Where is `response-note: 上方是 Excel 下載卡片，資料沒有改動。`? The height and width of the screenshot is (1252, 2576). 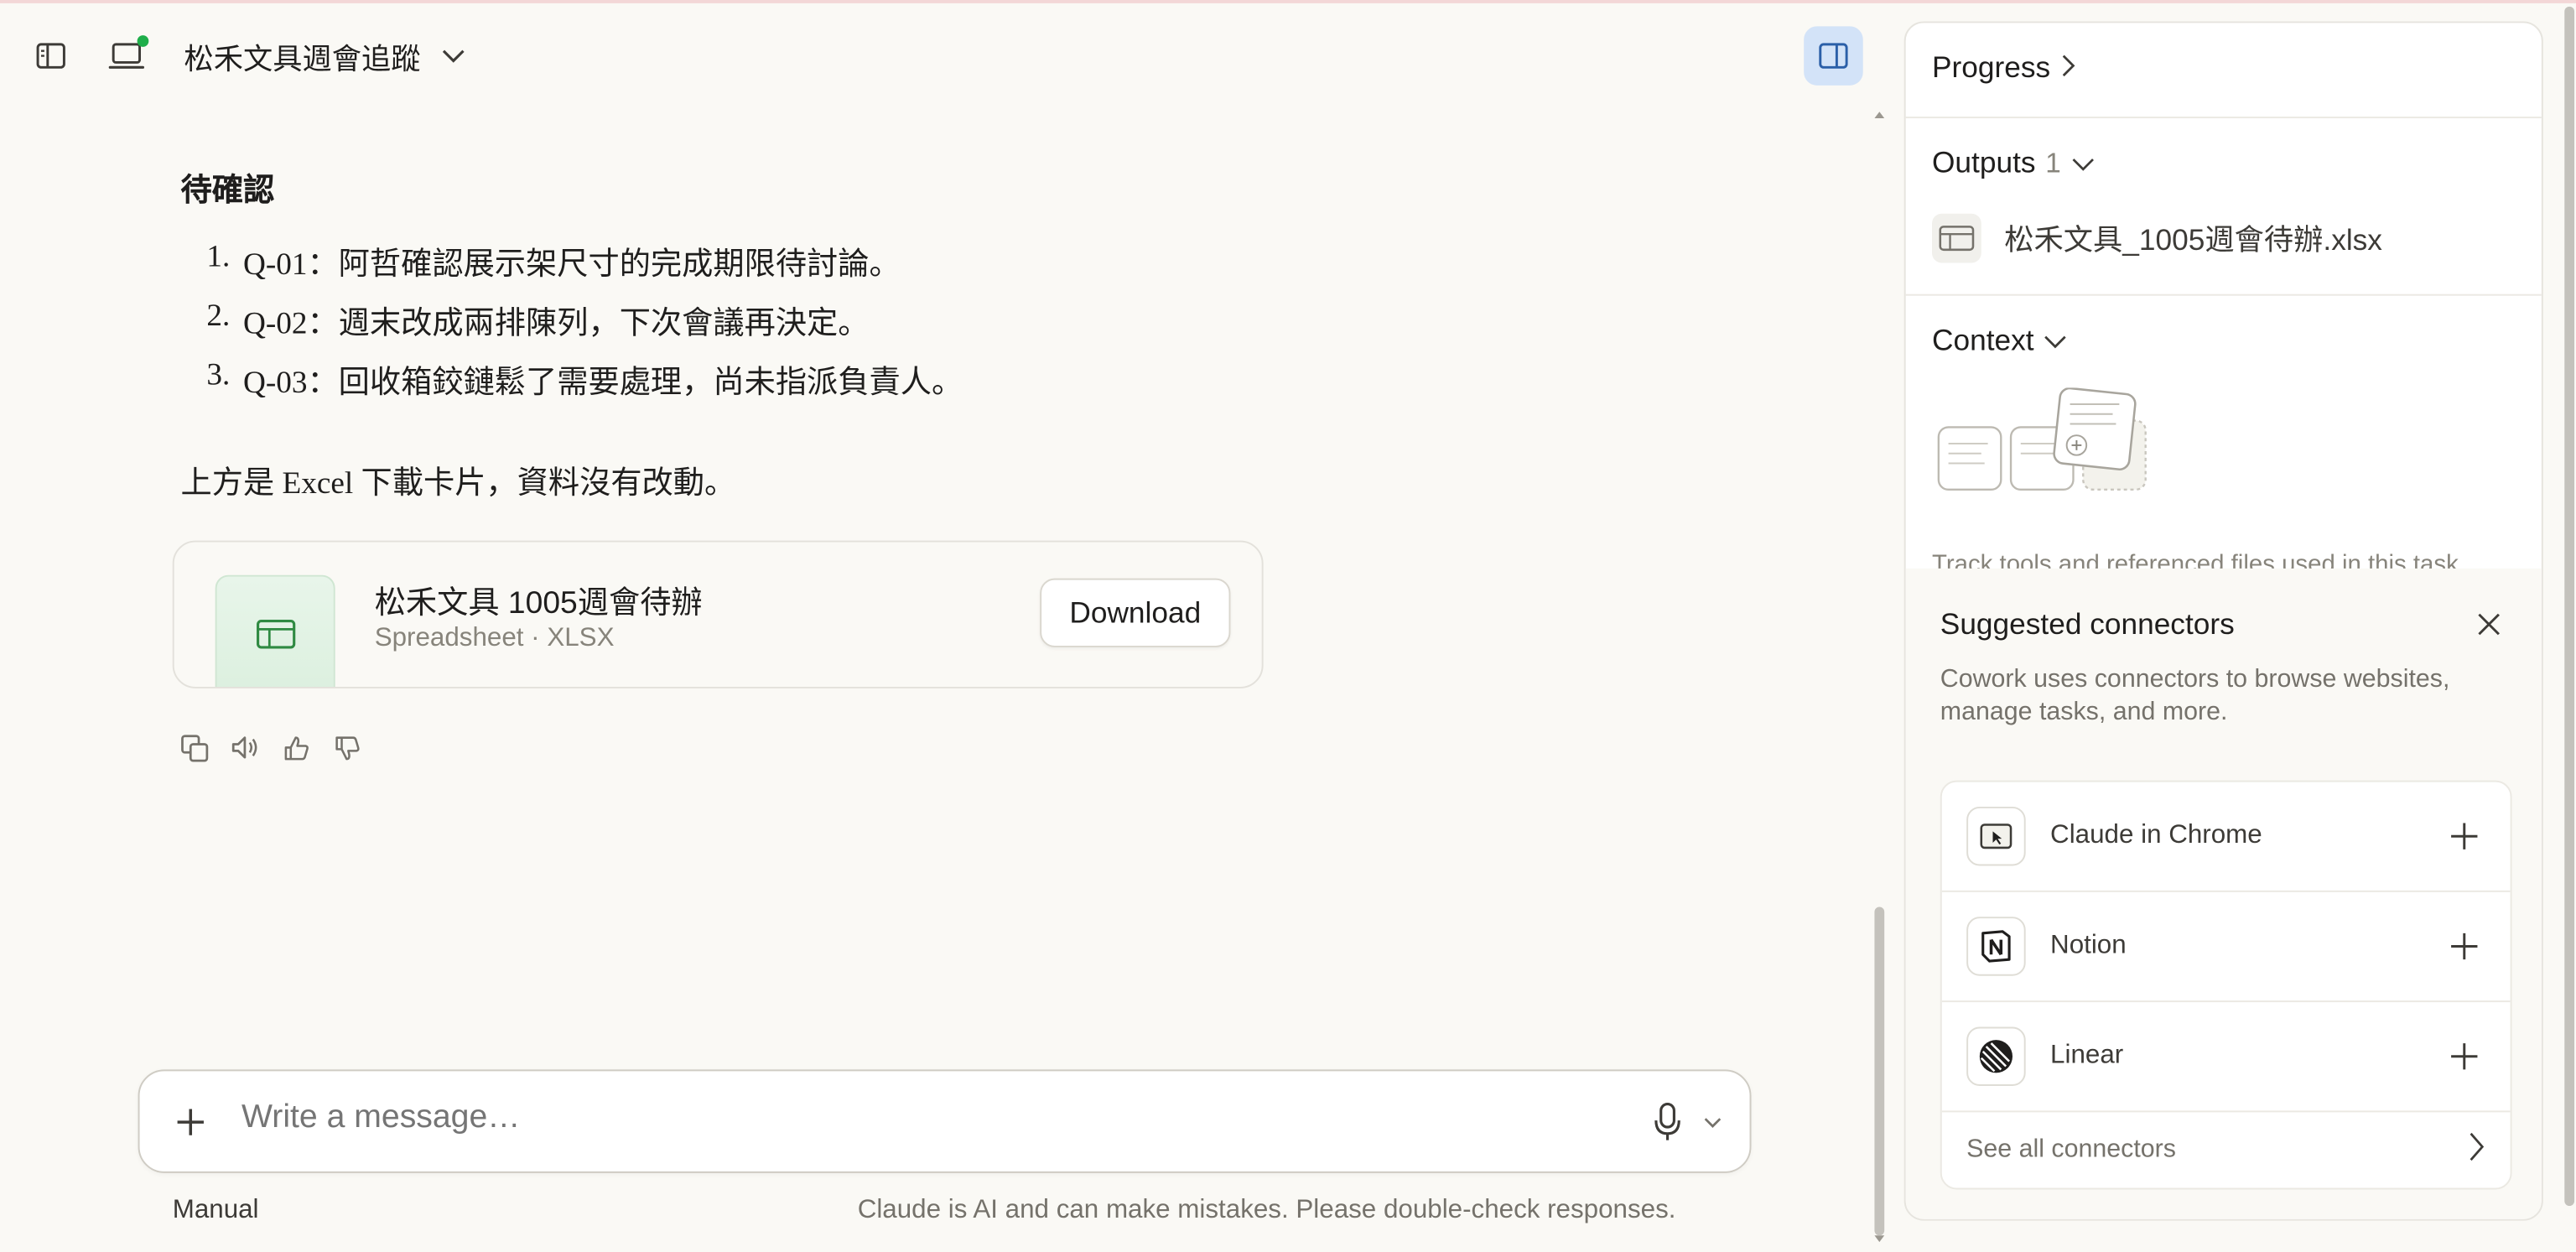 response-note: 上方是 Excel 下載卡片，資料沒有改動。 is located at coordinates (458, 483).